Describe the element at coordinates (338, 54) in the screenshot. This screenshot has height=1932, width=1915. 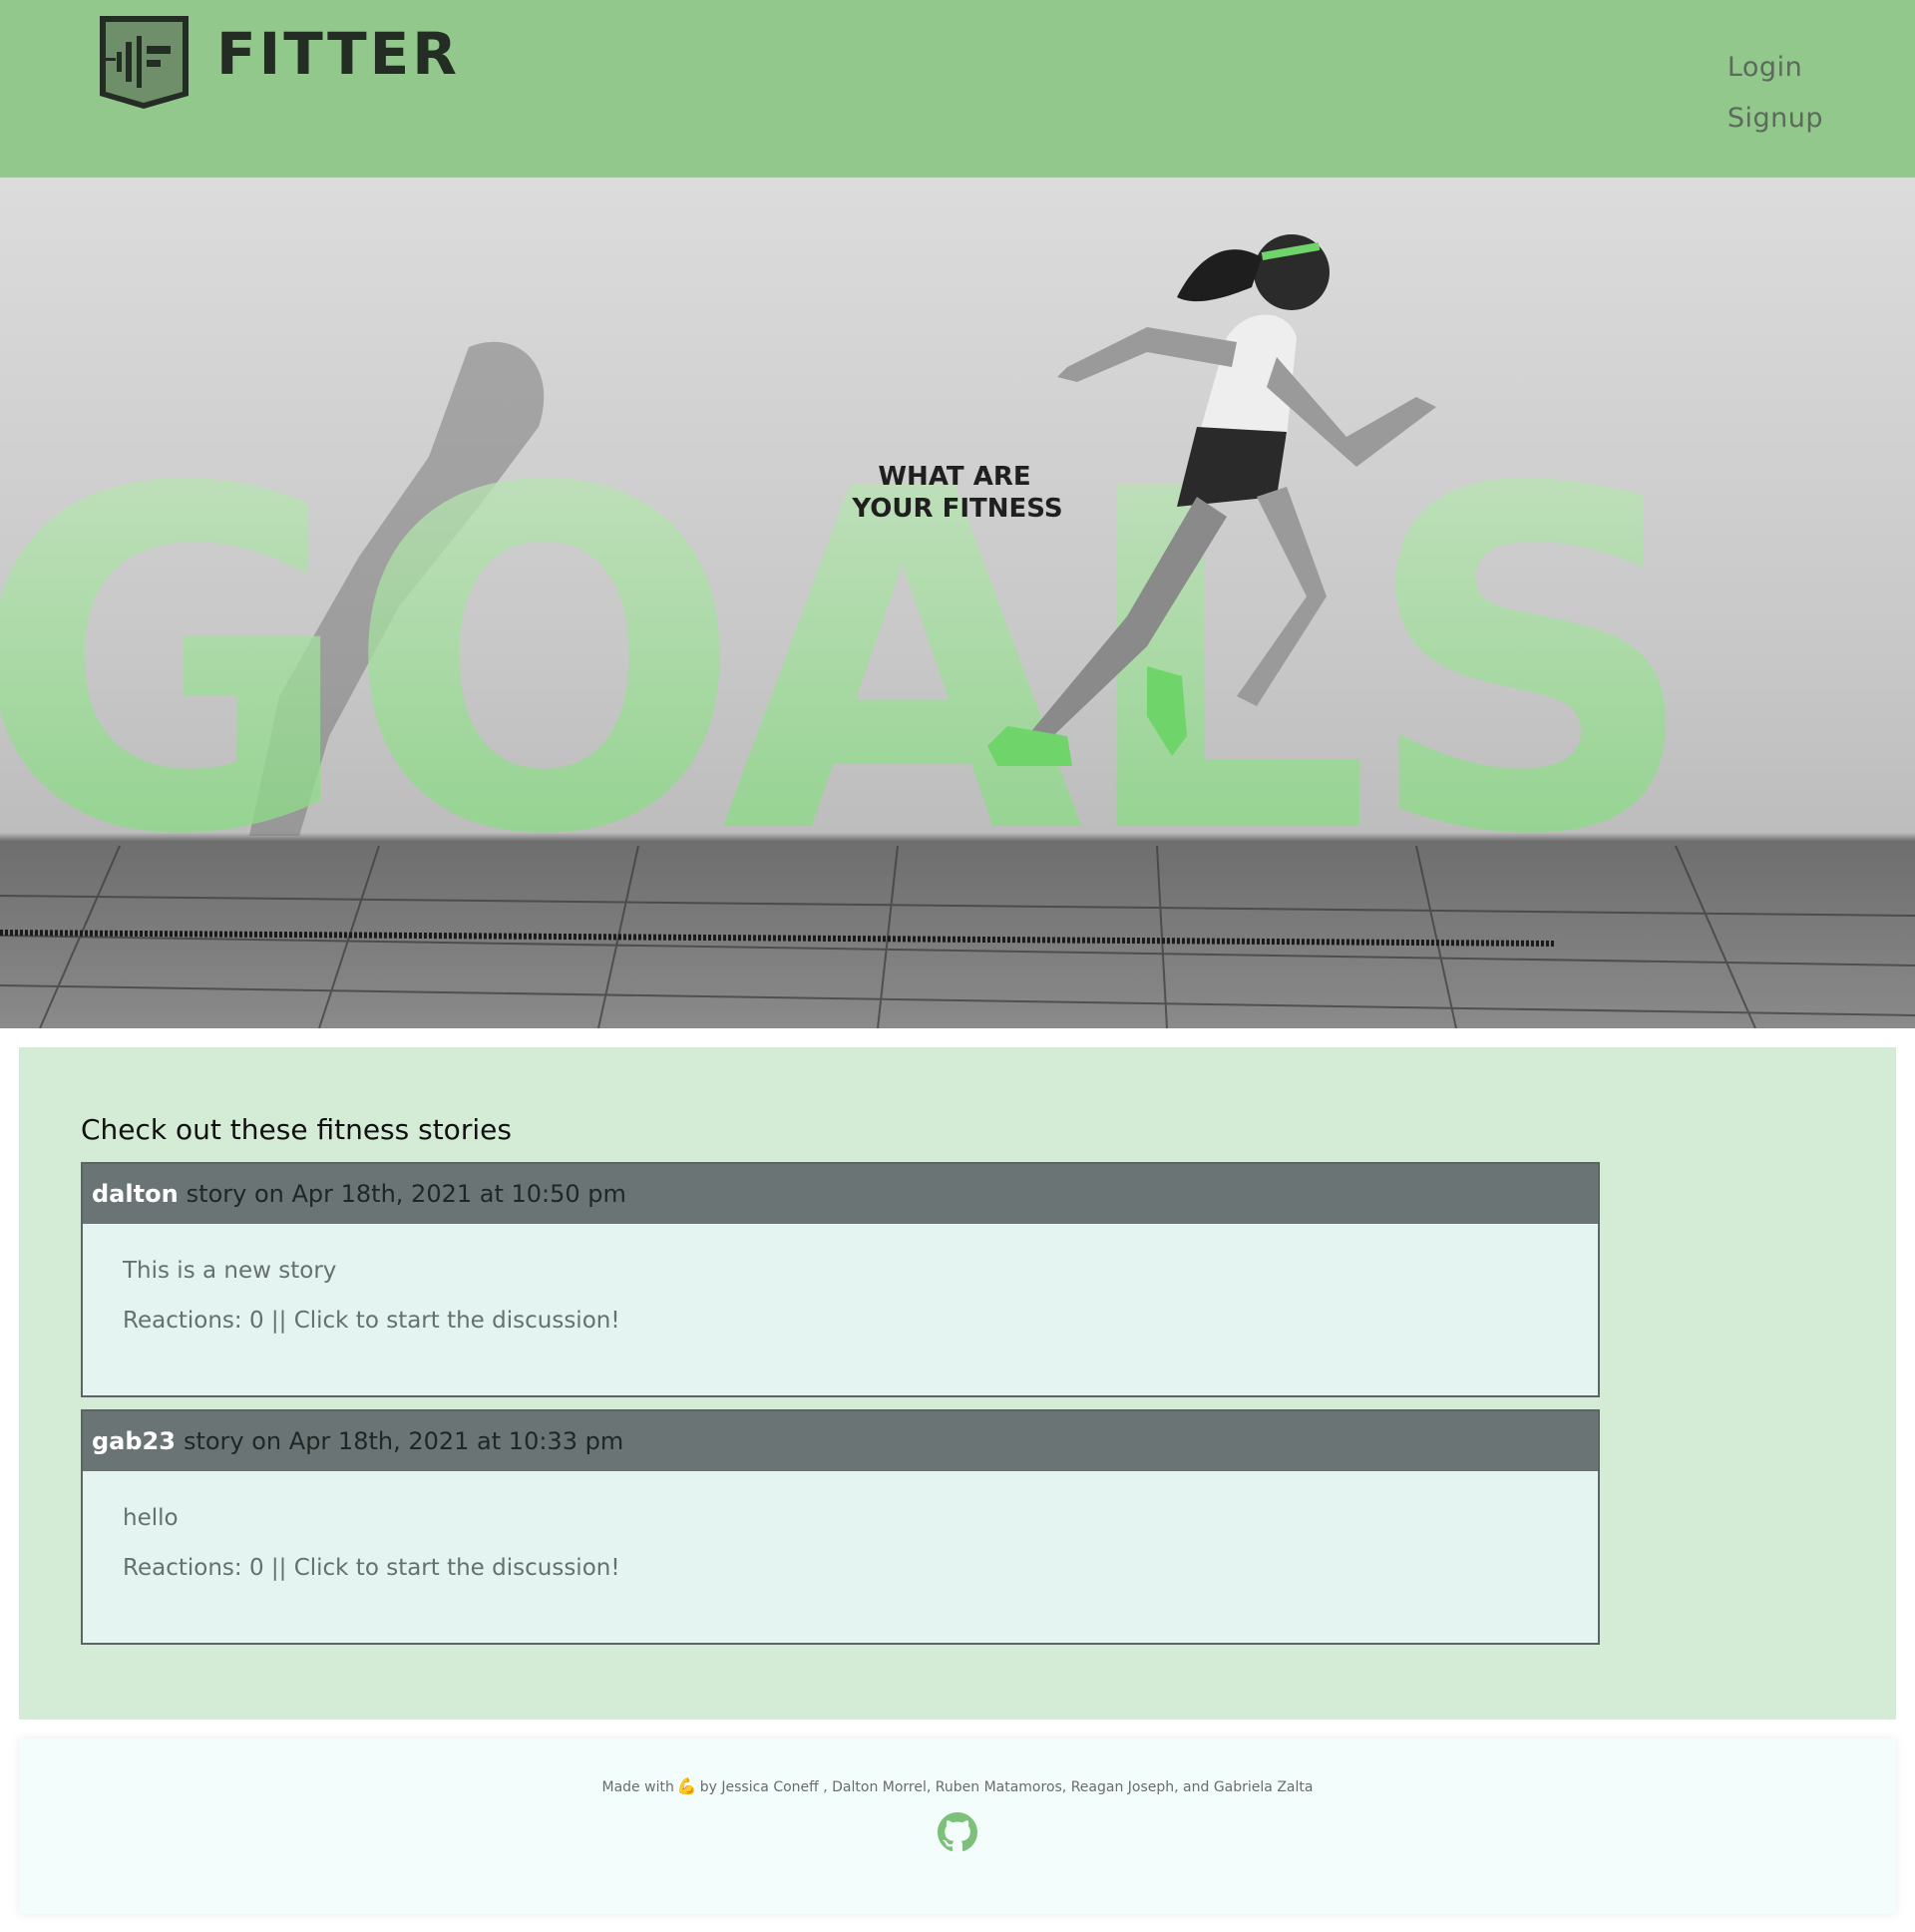
I see `brand-name: FITTER` at that location.